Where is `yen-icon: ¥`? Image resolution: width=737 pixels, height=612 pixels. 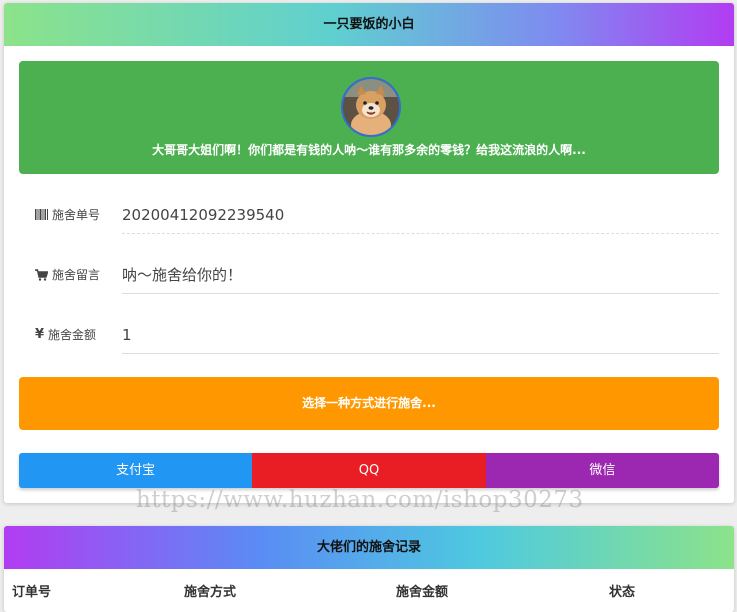 yen-icon: ¥ is located at coordinates (40, 334).